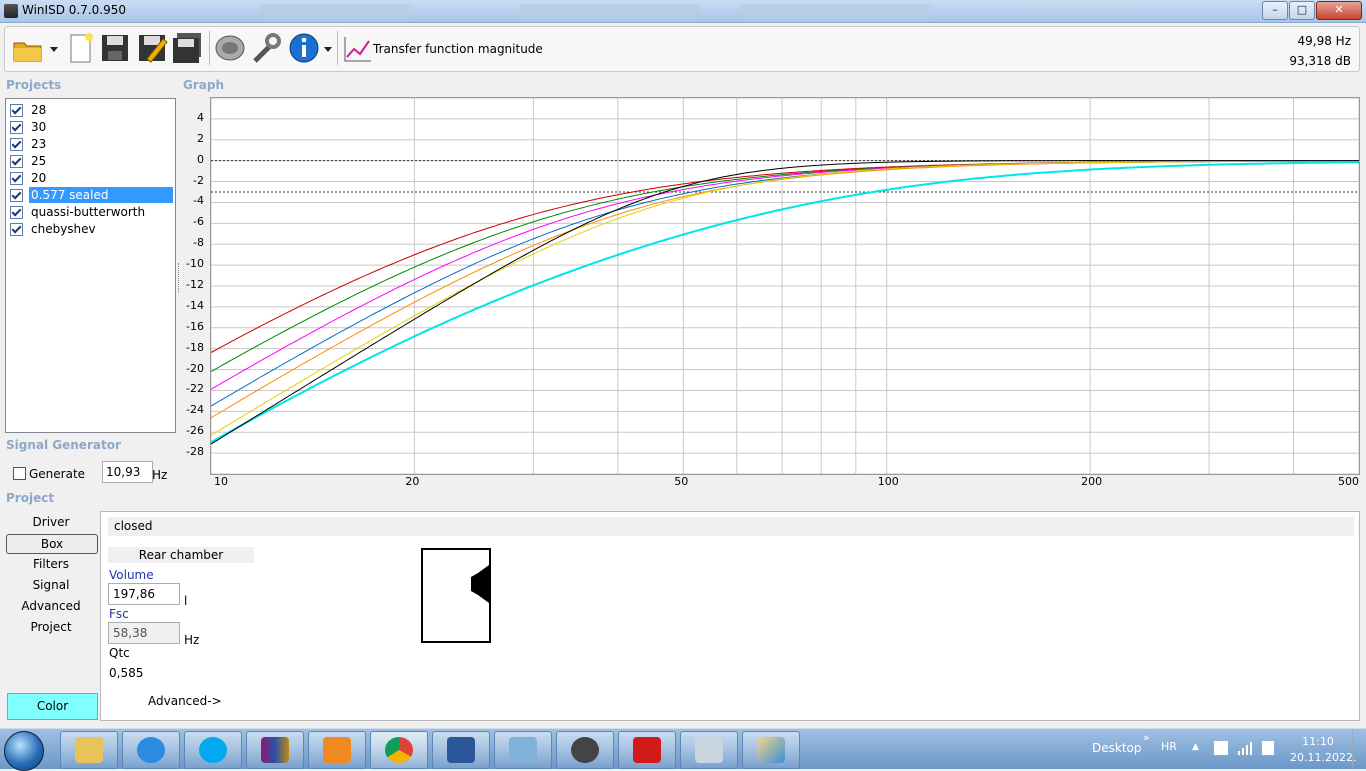 This screenshot has width=1366, height=771. Describe the element at coordinates (585, 750) in the screenshot. I see `taskbar-winisd` at that location.